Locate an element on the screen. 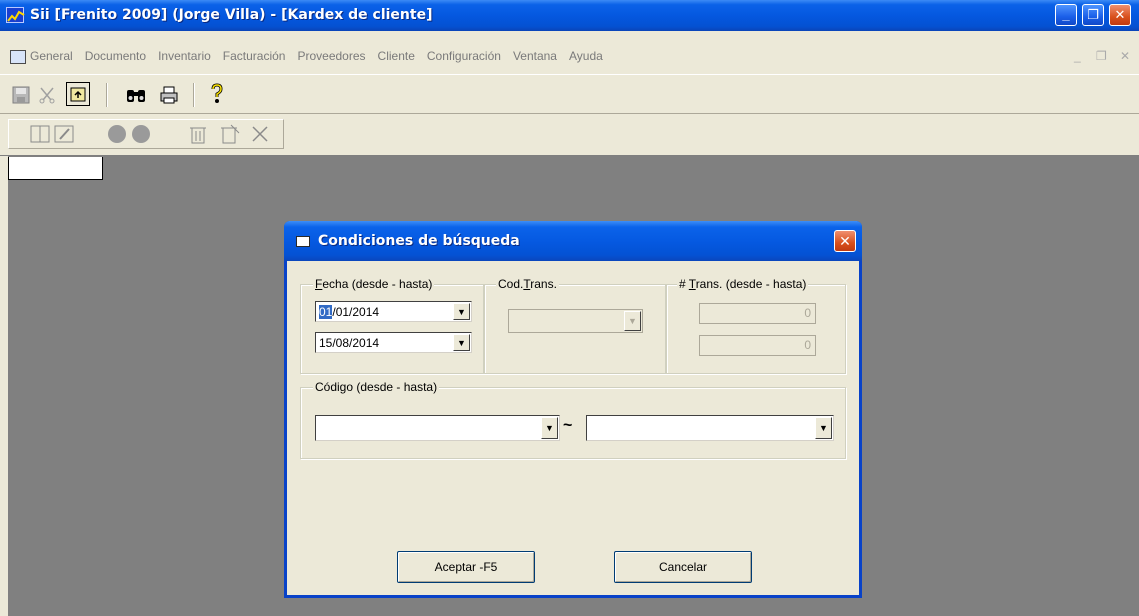 The image size is (1139, 616). minimize-icon: _ is located at coordinates (1066, 14).